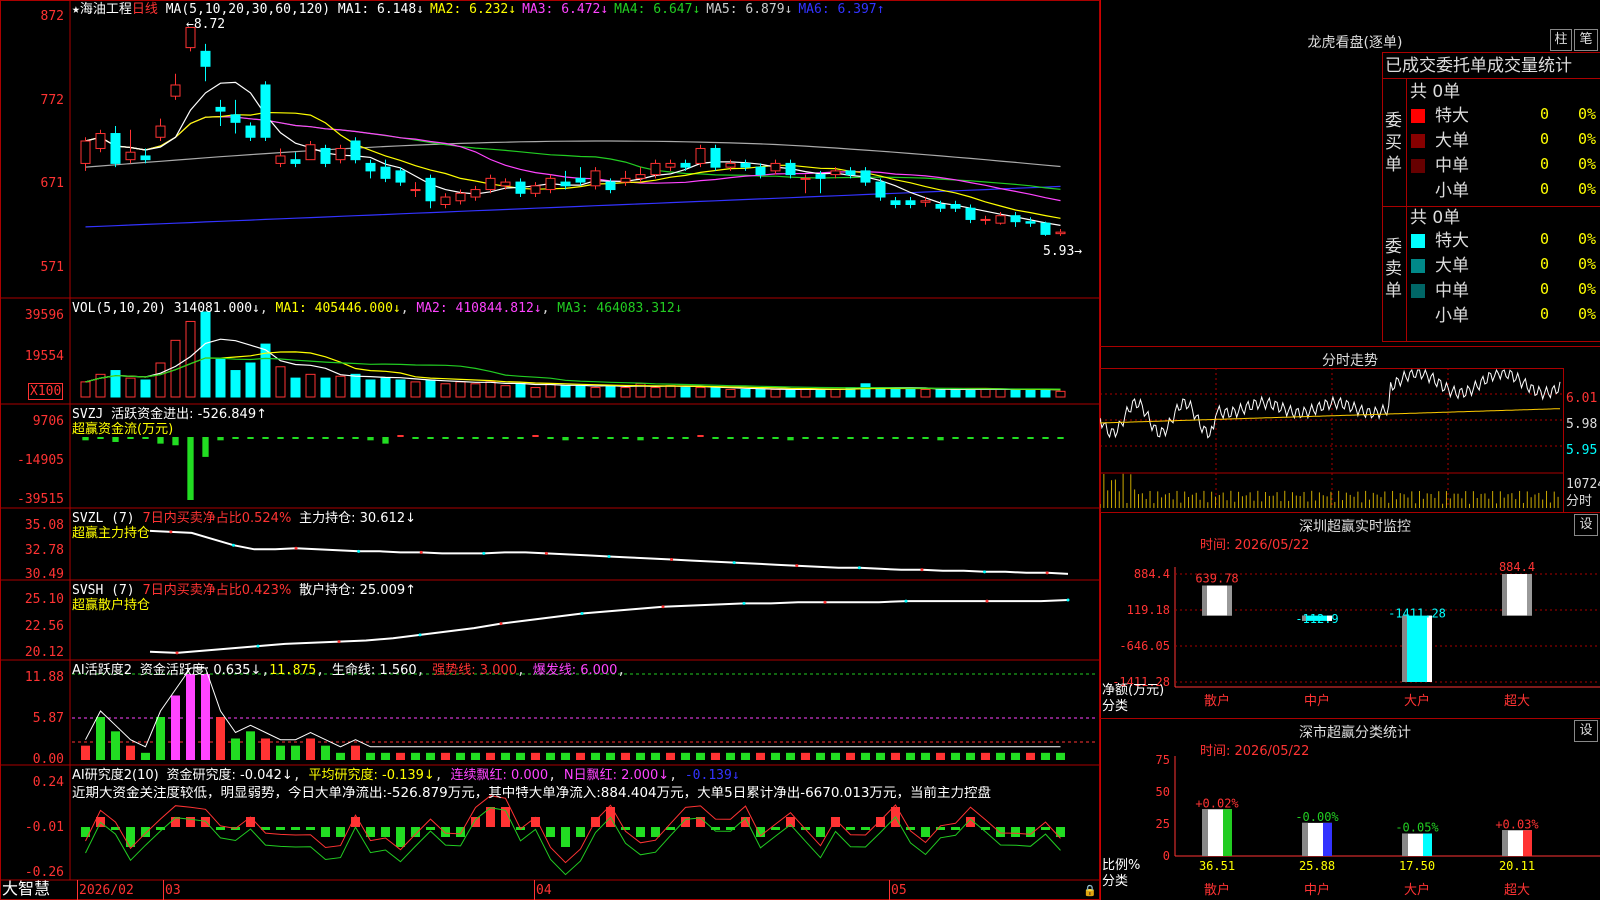 The height and width of the screenshot is (900, 1600). Describe the element at coordinates (119, 308) in the screenshot. I see `vol-title: VOL(5,10,20)` at that location.